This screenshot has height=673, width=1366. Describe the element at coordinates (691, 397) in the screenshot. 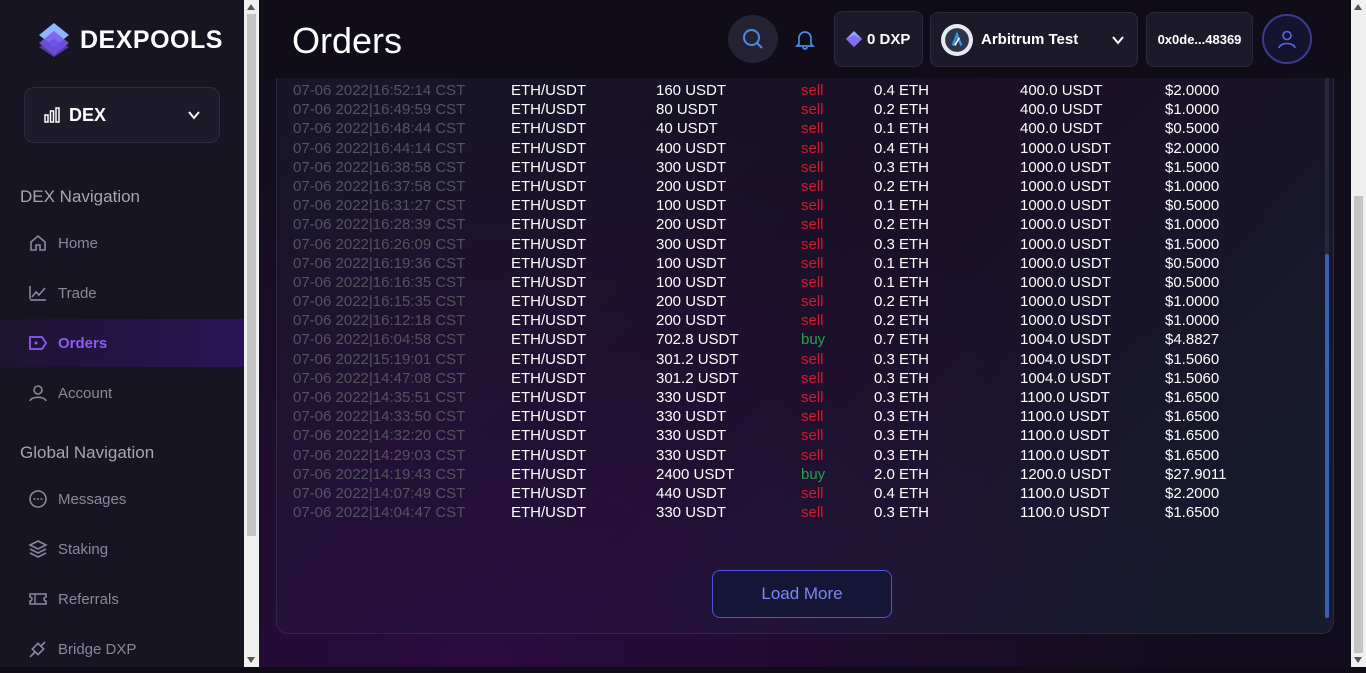

I see `order-total: 330 USDT` at that location.